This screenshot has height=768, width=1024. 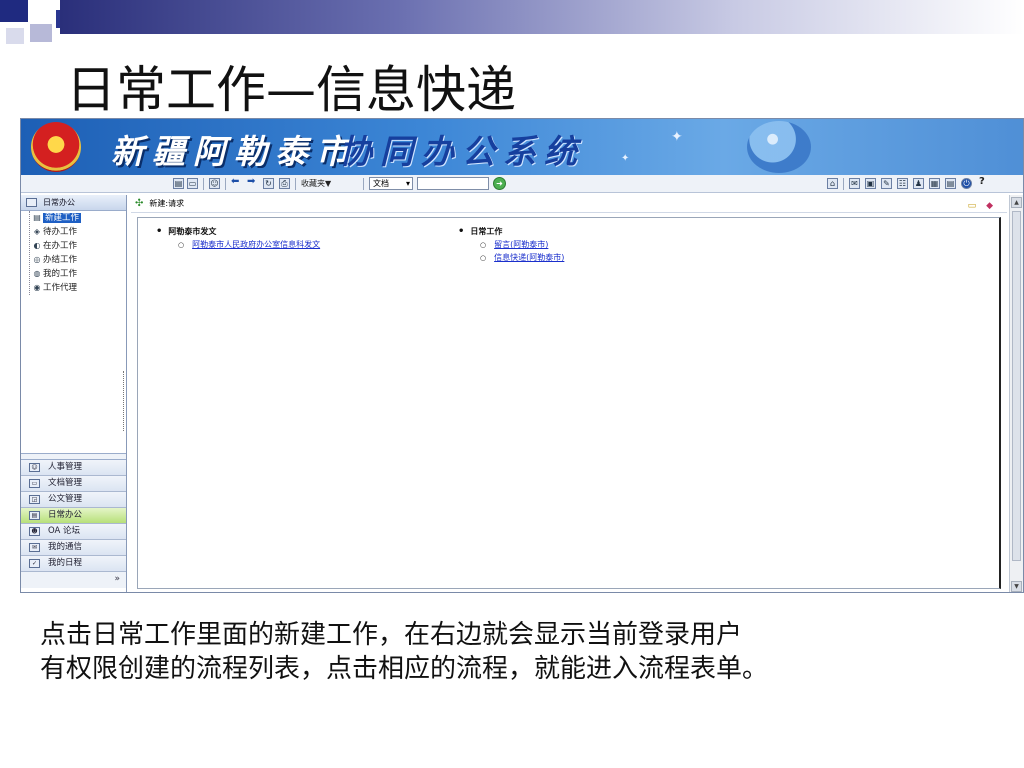 What do you see at coordinates (37, 245) in the screenshot?
I see `in-progress-icon: ◐` at bounding box center [37, 245].